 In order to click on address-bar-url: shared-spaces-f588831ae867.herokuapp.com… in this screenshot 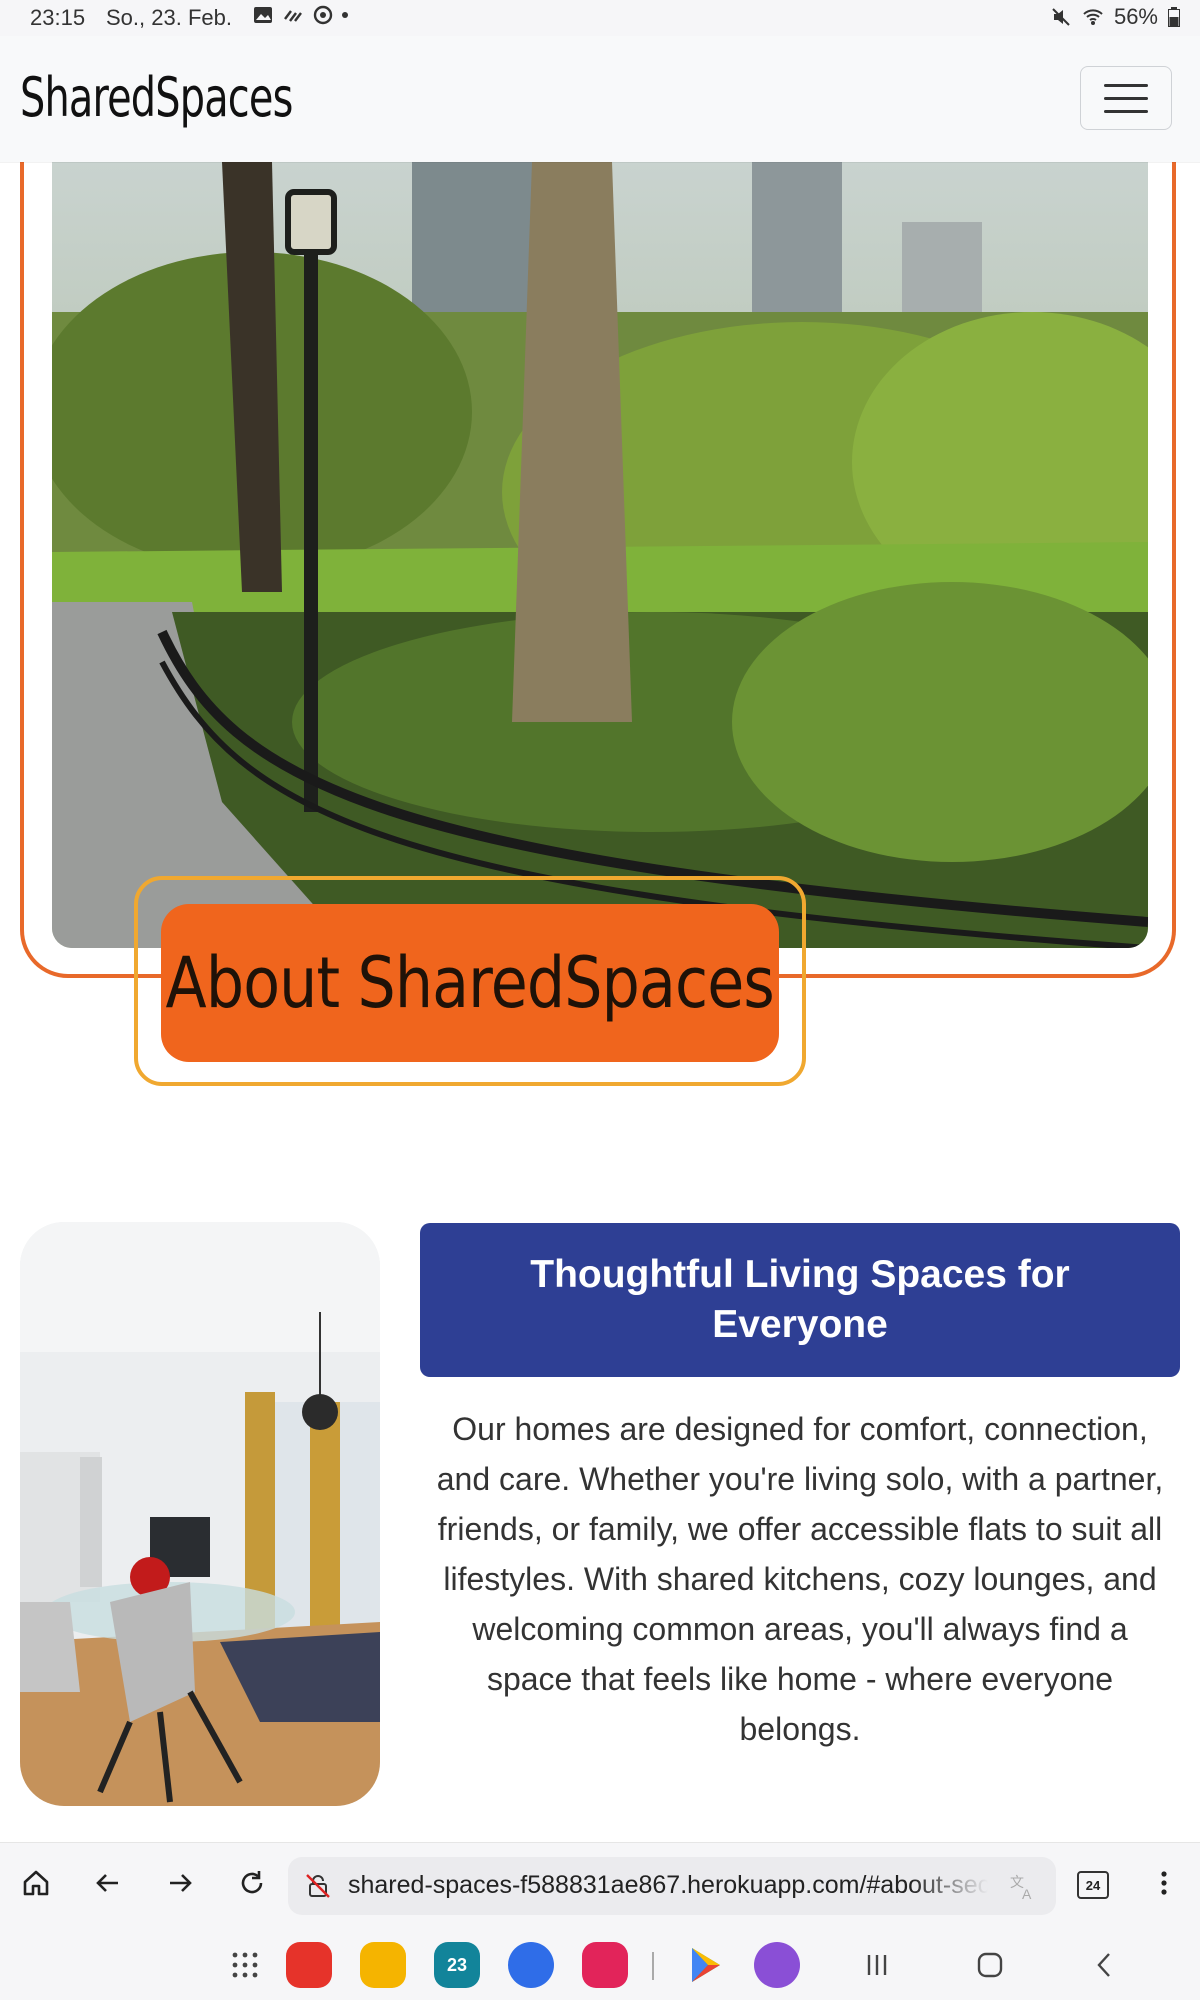, I will do `click(668, 1885)`.